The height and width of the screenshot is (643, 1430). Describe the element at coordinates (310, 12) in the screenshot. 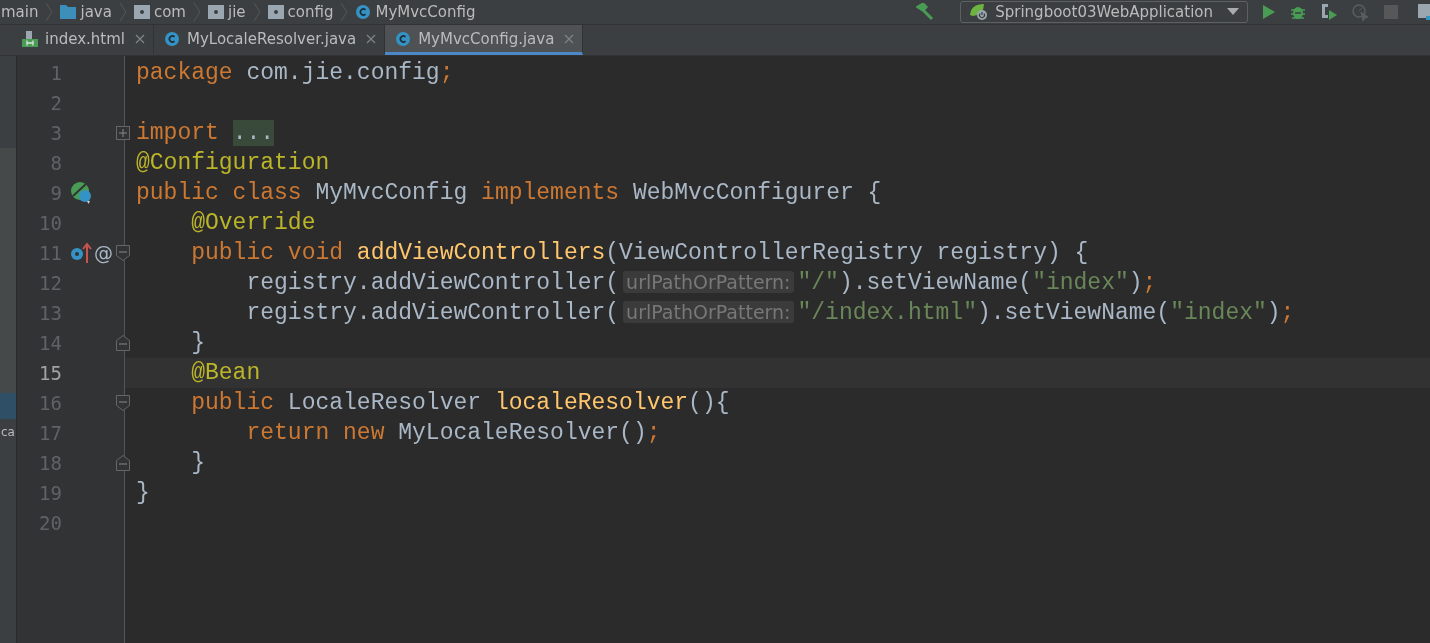

I see `breadcrumb-item: config` at that location.